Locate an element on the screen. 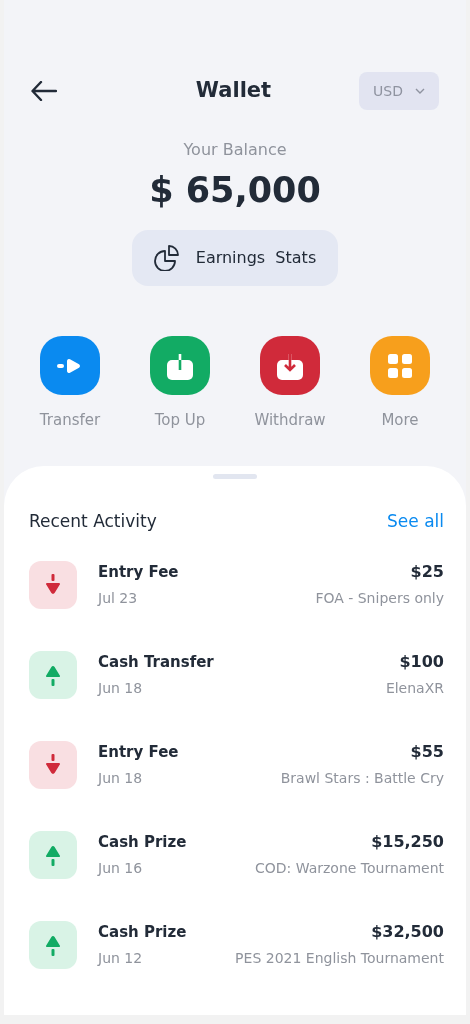 The height and width of the screenshot is (1024, 470). see-all-link: See all is located at coordinates (415, 521).